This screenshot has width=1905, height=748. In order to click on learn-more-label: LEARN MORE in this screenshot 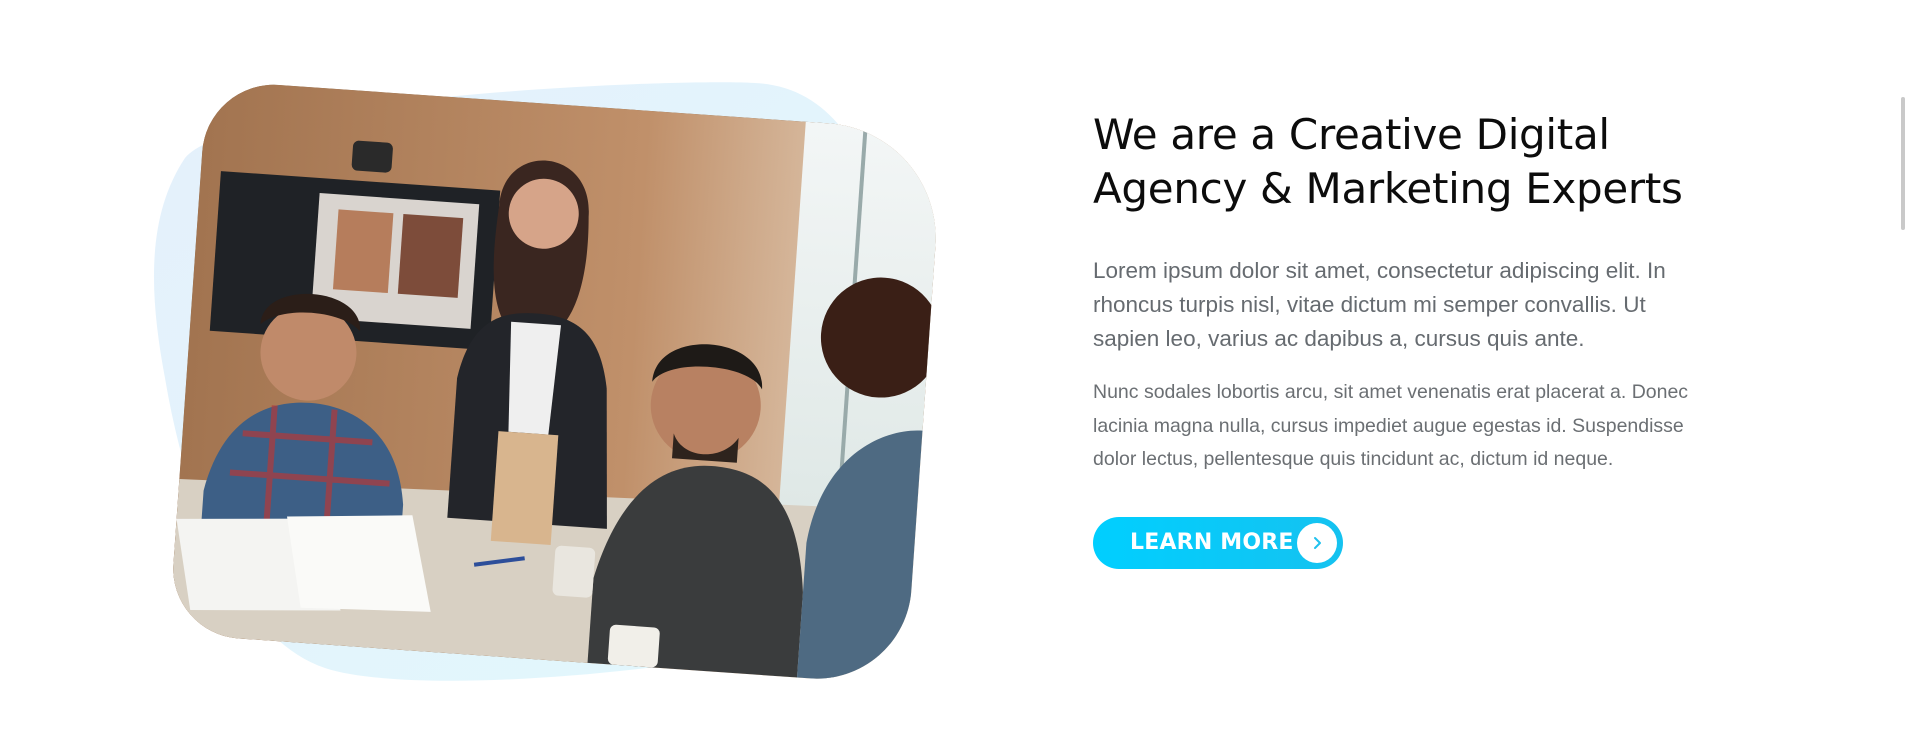, I will do `click(1212, 542)`.